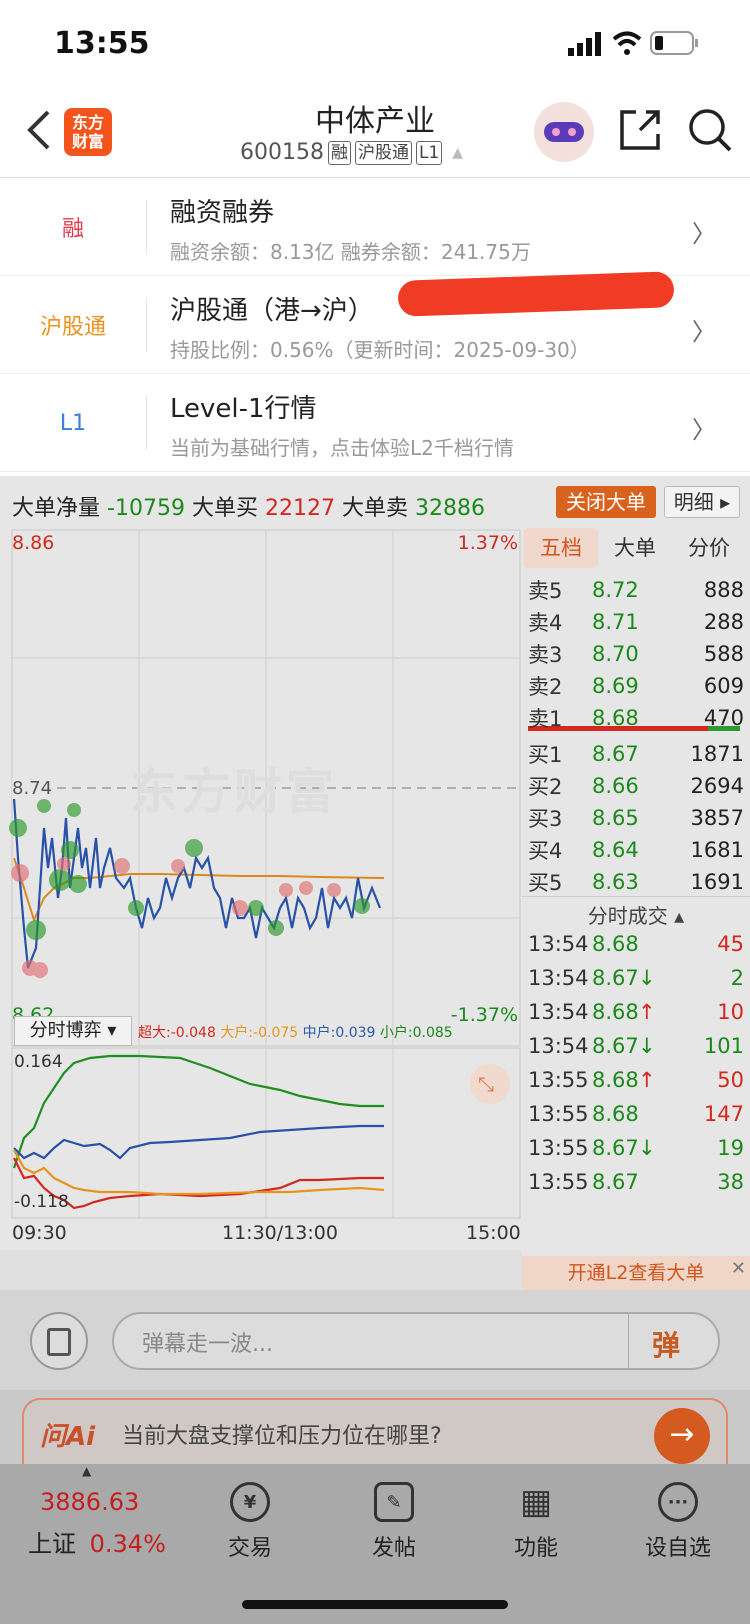 The image size is (750, 1624). Describe the element at coordinates (615, 622) in the screenshot. I see `ask-price: 8.71` at that location.